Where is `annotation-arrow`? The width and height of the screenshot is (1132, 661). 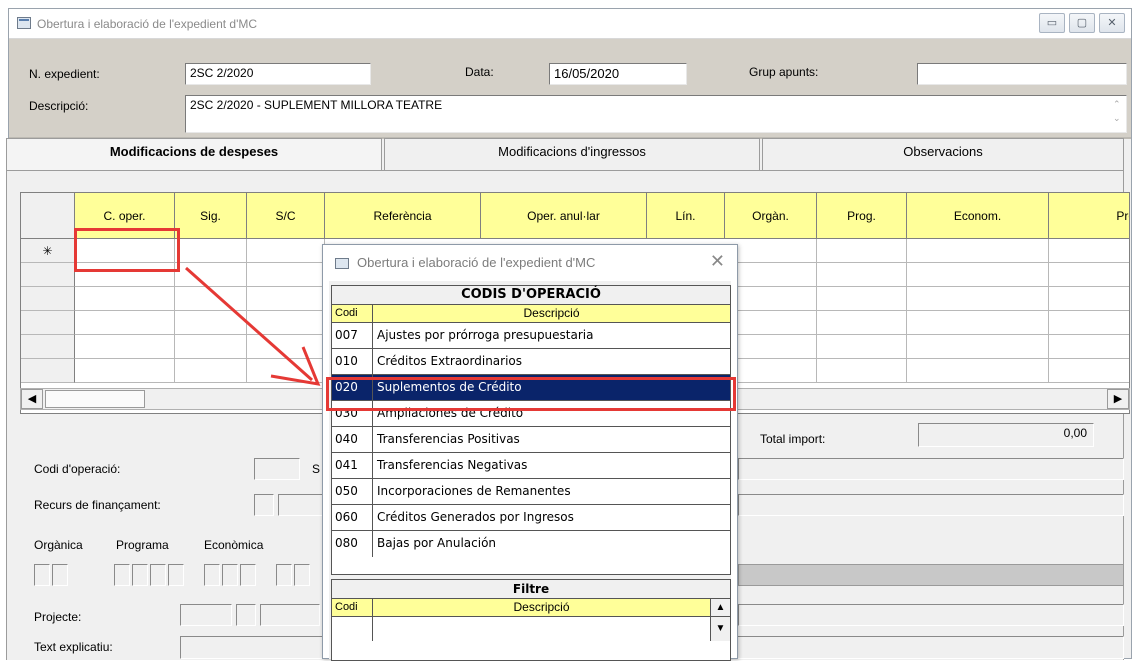 annotation-arrow is located at coordinates (253, 326).